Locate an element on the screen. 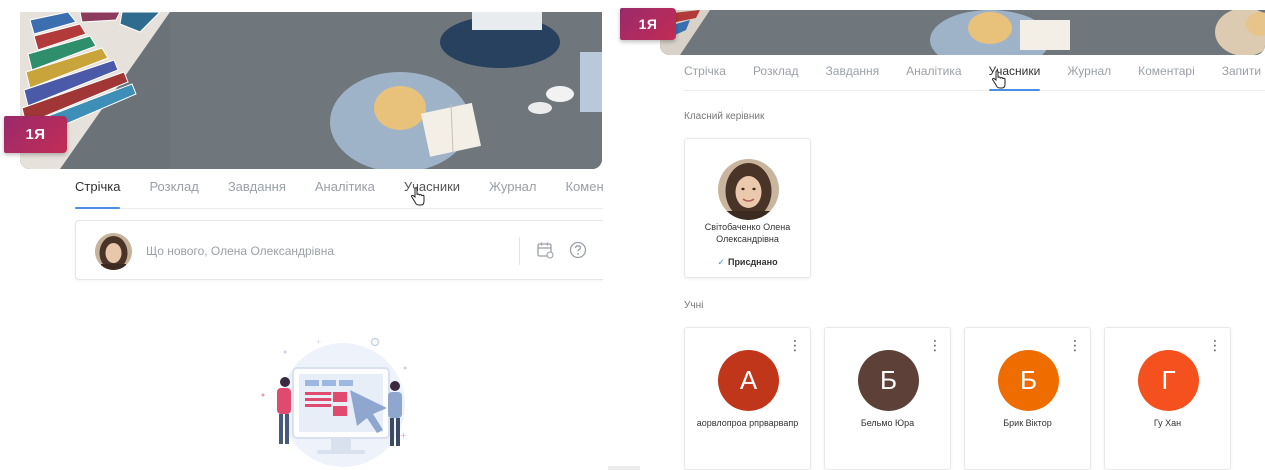 The width and height of the screenshot is (1265, 470). student-name: Брик Віктор is located at coordinates (1027, 423).